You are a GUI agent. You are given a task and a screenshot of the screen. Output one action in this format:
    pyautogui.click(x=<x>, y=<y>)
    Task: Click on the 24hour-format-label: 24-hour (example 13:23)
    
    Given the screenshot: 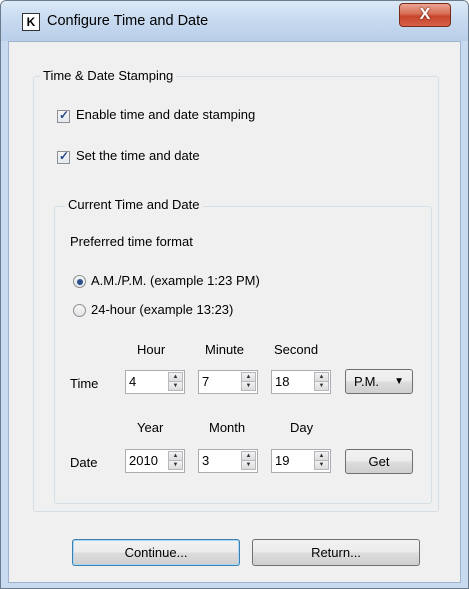 What is the action you would take?
    pyautogui.click(x=162, y=309)
    